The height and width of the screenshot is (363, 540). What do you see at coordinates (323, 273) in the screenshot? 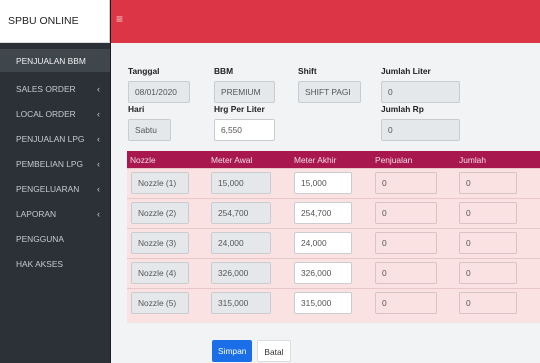
I see `meter-akhir-input: 326,000` at bounding box center [323, 273].